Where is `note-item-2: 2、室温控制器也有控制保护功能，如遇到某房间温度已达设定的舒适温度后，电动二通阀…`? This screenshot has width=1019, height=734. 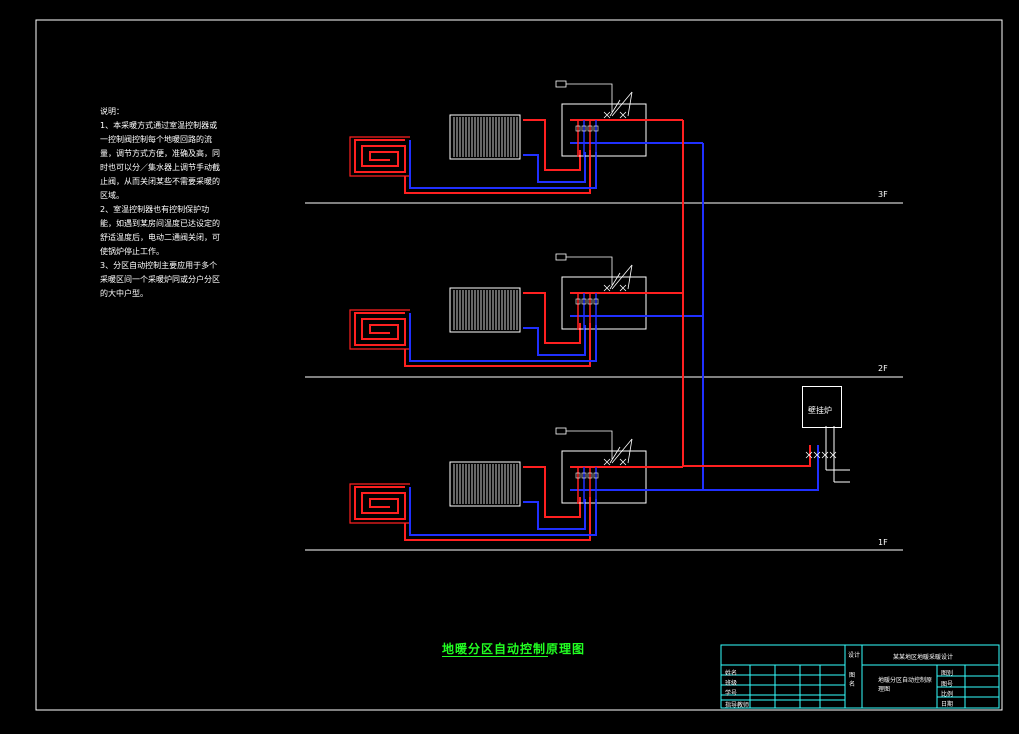 note-item-2: 2、室温控制器也有控制保护功能，如遇到某房间温度已达设定的舒适温度后，电动二通阀… is located at coordinates (160, 230).